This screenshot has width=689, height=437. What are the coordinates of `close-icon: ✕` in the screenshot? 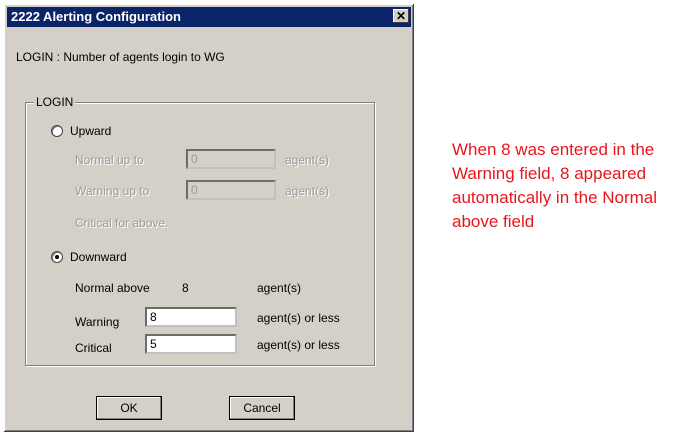 It's located at (401, 16).